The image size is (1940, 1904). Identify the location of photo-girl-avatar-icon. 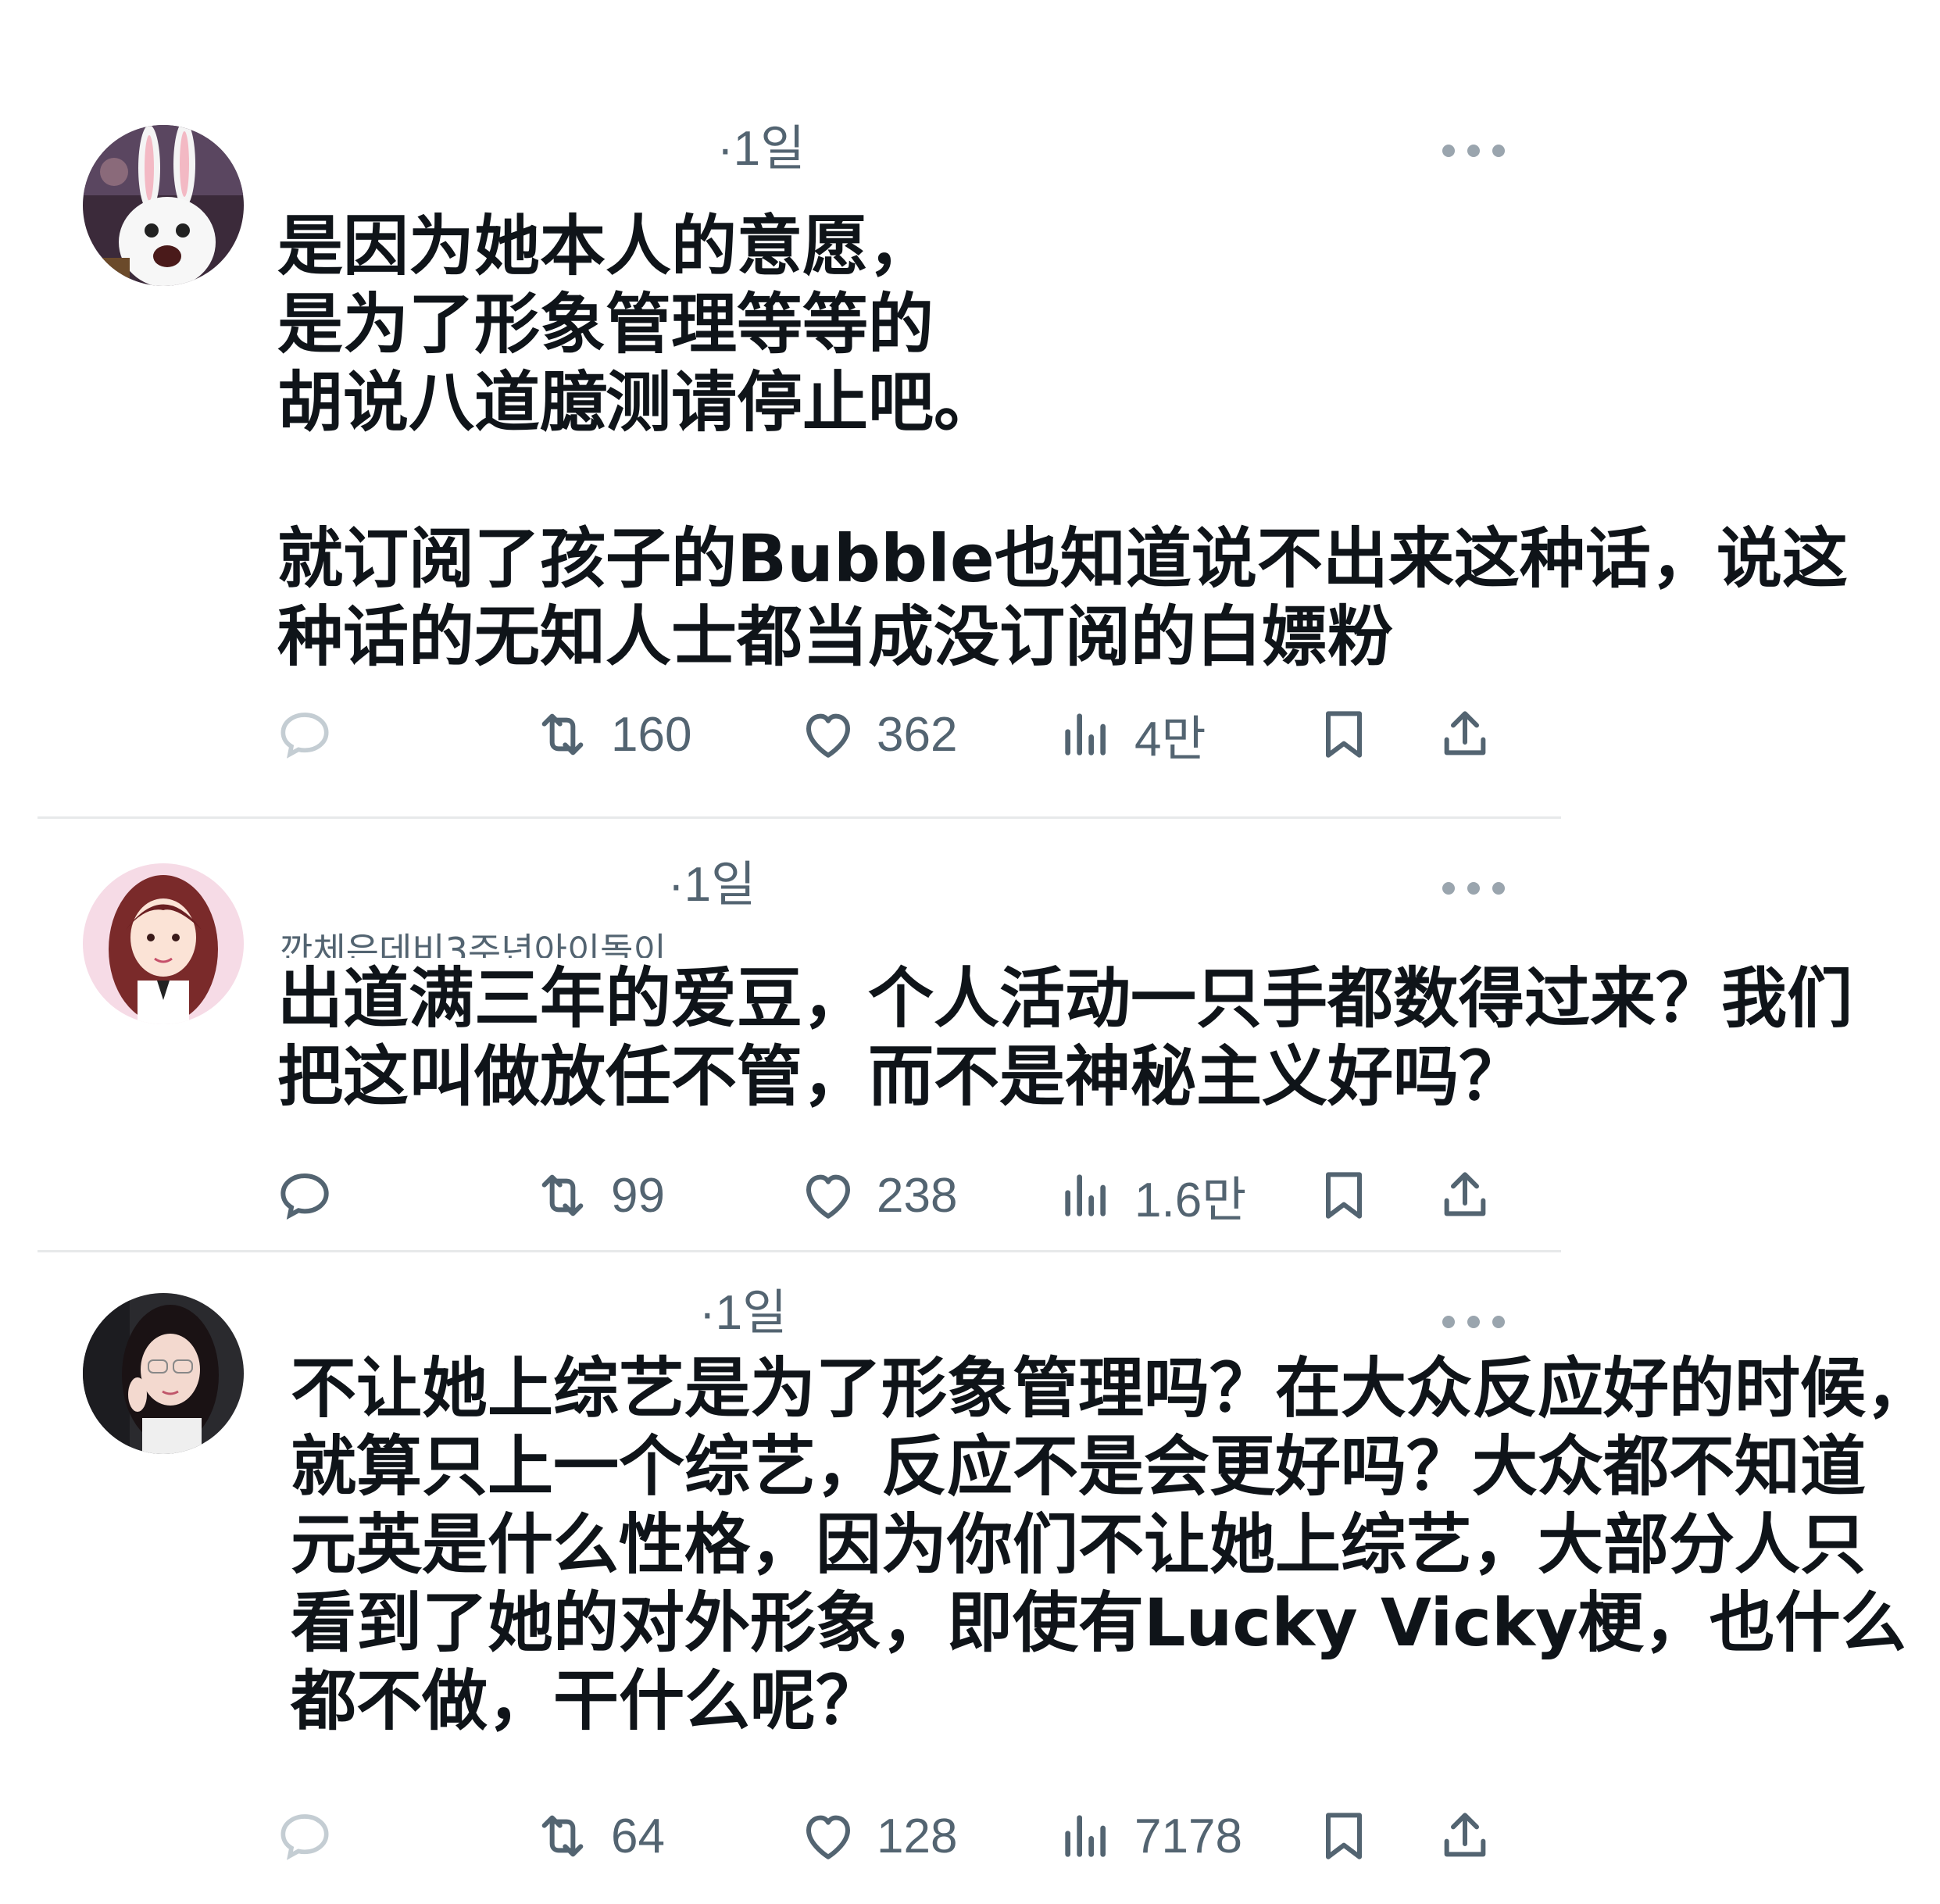
(163, 1373).